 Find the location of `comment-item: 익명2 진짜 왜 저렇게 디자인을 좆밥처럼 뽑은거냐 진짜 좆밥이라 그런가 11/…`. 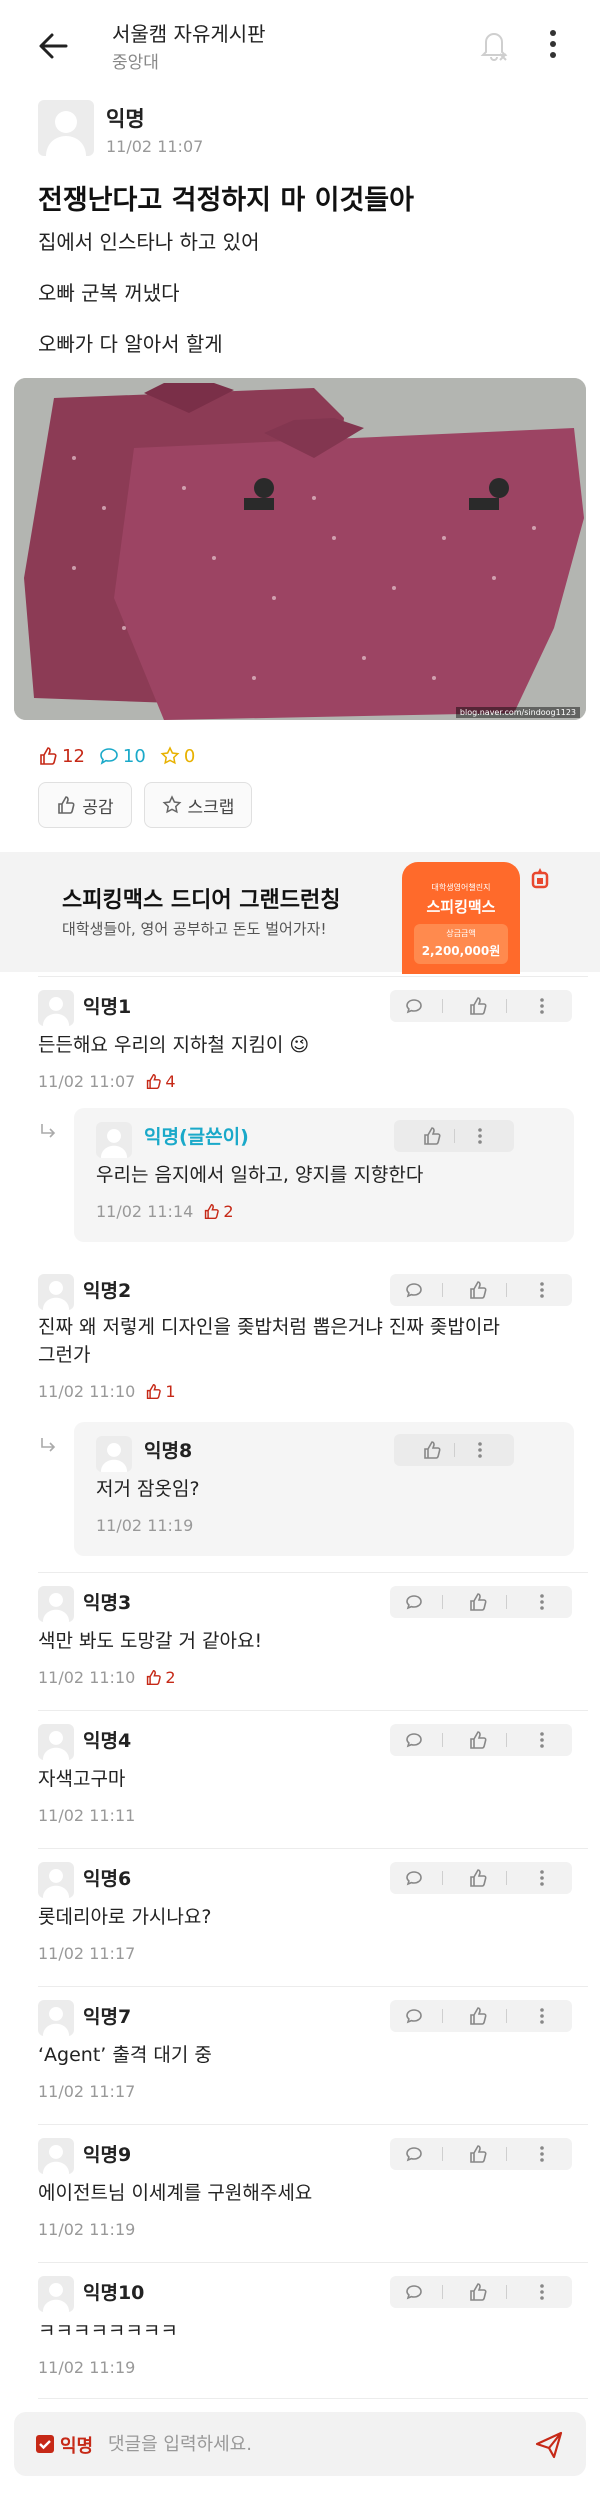

comment-item: 익명2 진짜 왜 저렇게 디자인을 좆밥처럼 뽑은거냐 진짜 좆밥이라 그런가 11/… is located at coordinates (300, 1337).